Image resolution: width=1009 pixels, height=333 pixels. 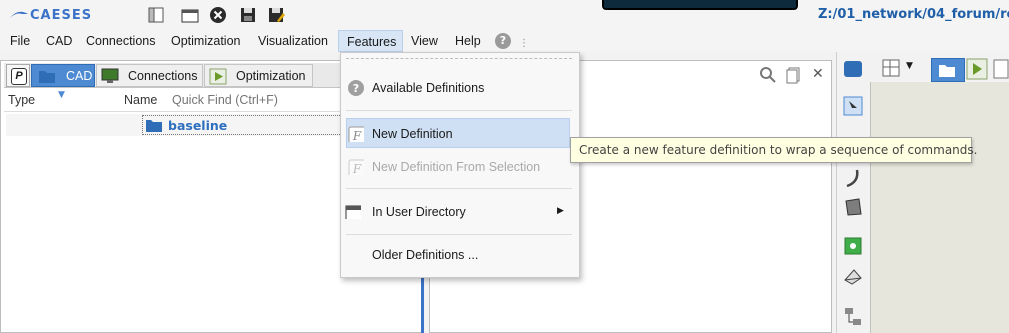 I want to click on tab-connections-label: Connections, so click(x=163, y=76).